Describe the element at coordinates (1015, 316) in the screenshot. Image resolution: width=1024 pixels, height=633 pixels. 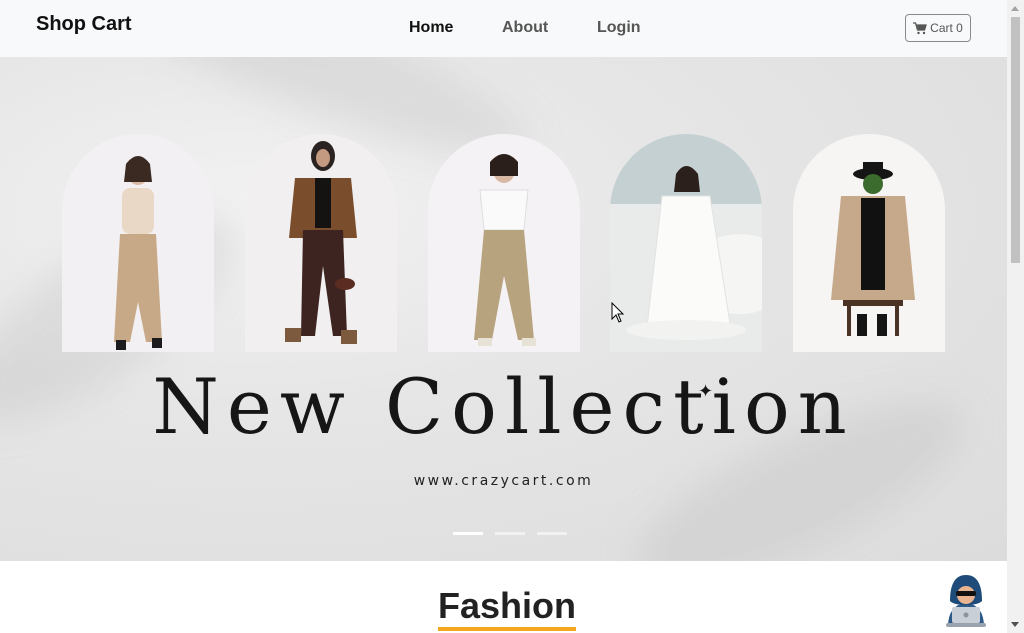
I see `vertical-scrollbar` at that location.